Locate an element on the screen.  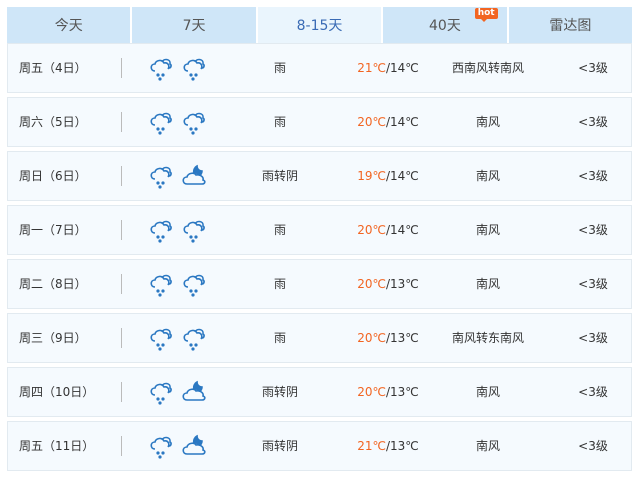
tab-8-15-days: 8-15天 is located at coordinates (319, 25).